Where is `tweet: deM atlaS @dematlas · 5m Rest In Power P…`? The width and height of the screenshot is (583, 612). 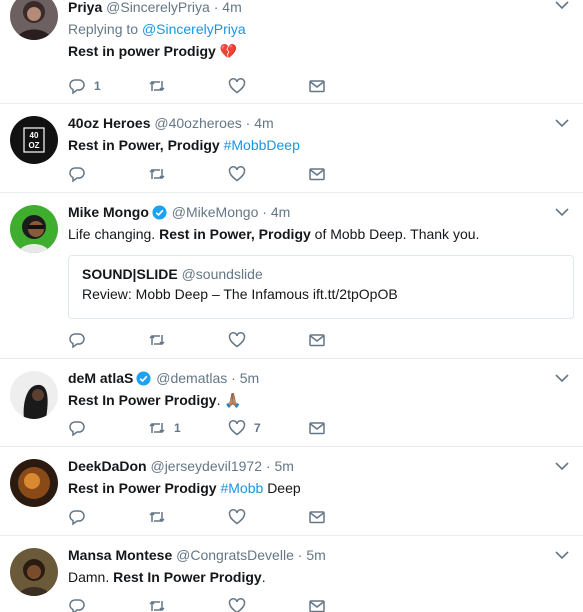
tweet: deM atlaS @dematlas · 5m Rest In Power P… is located at coordinates (291, 403).